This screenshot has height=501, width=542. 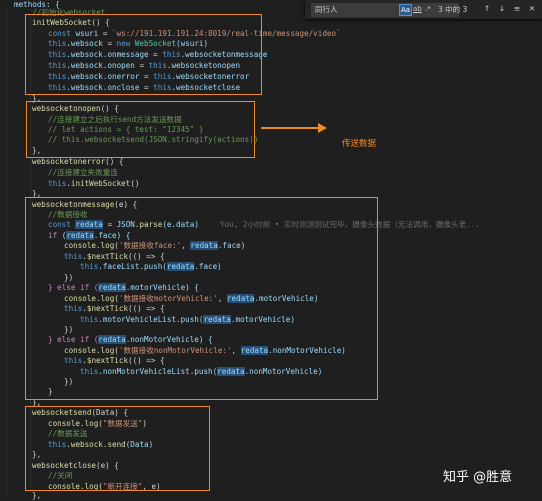 What do you see at coordinates (83, 172) in the screenshot?
I see `code-line: //连接建立失败重连` at bounding box center [83, 172].